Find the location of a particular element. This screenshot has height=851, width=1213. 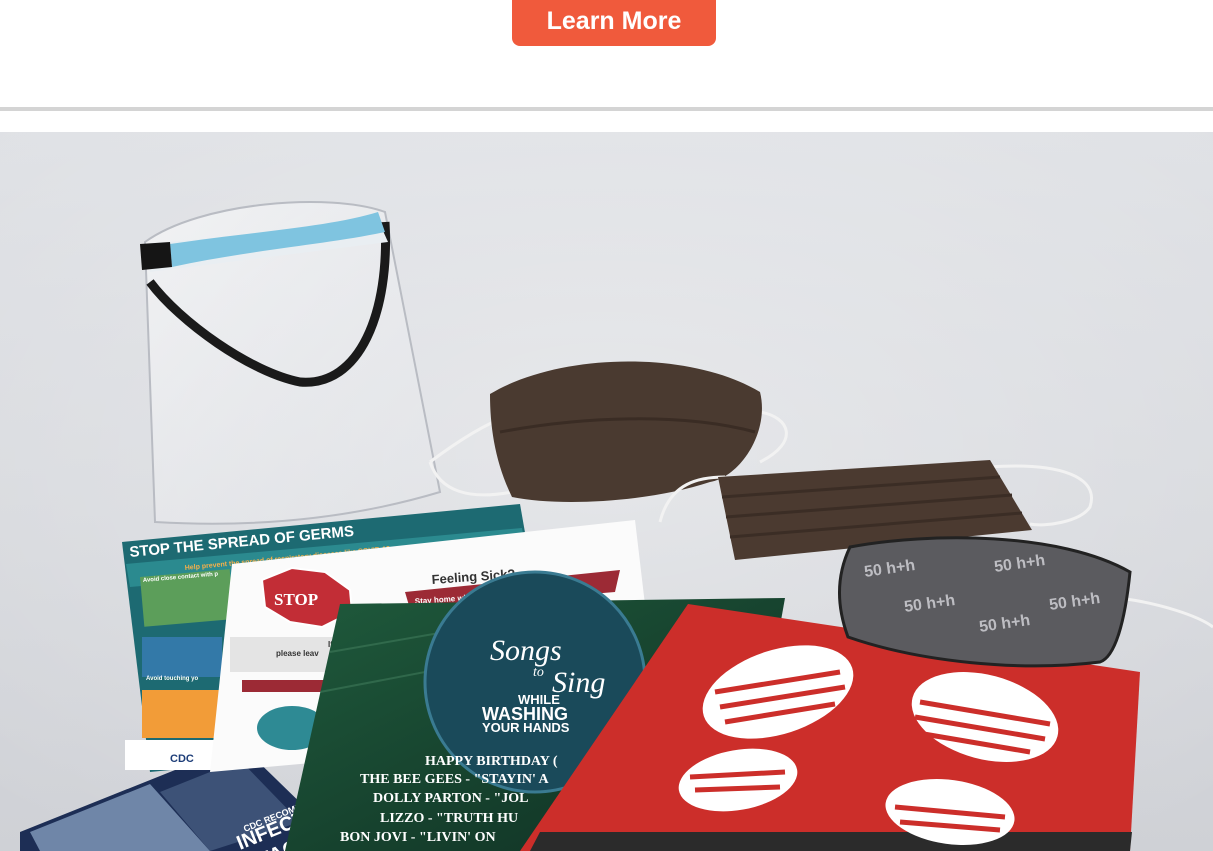

song-item: HAPPY BIRTHDAY ( is located at coordinates (491, 761).